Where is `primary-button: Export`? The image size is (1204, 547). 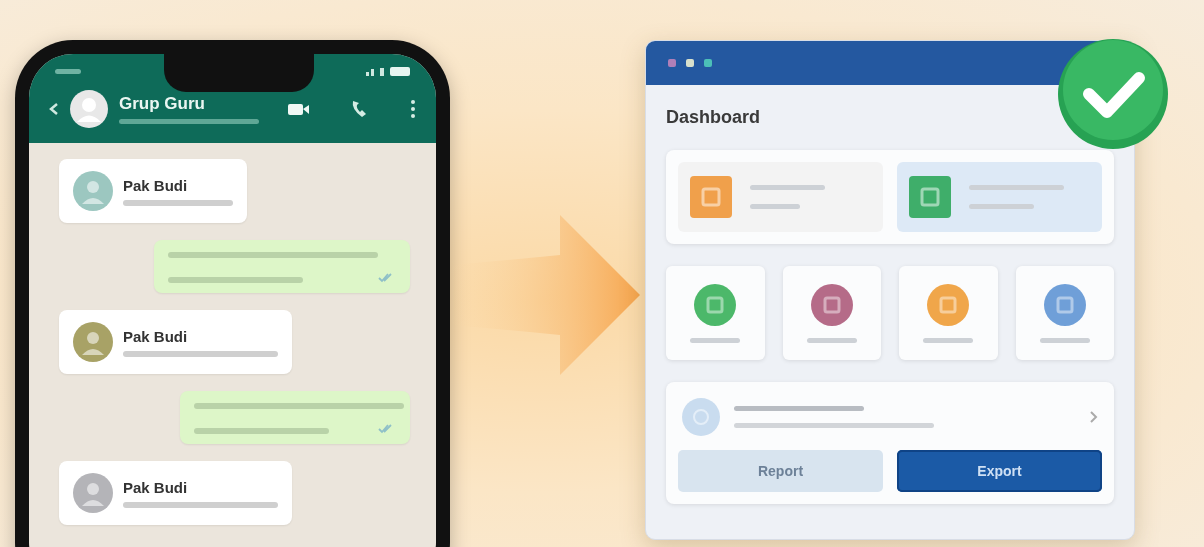 primary-button: Export is located at coordinates (999, 471).